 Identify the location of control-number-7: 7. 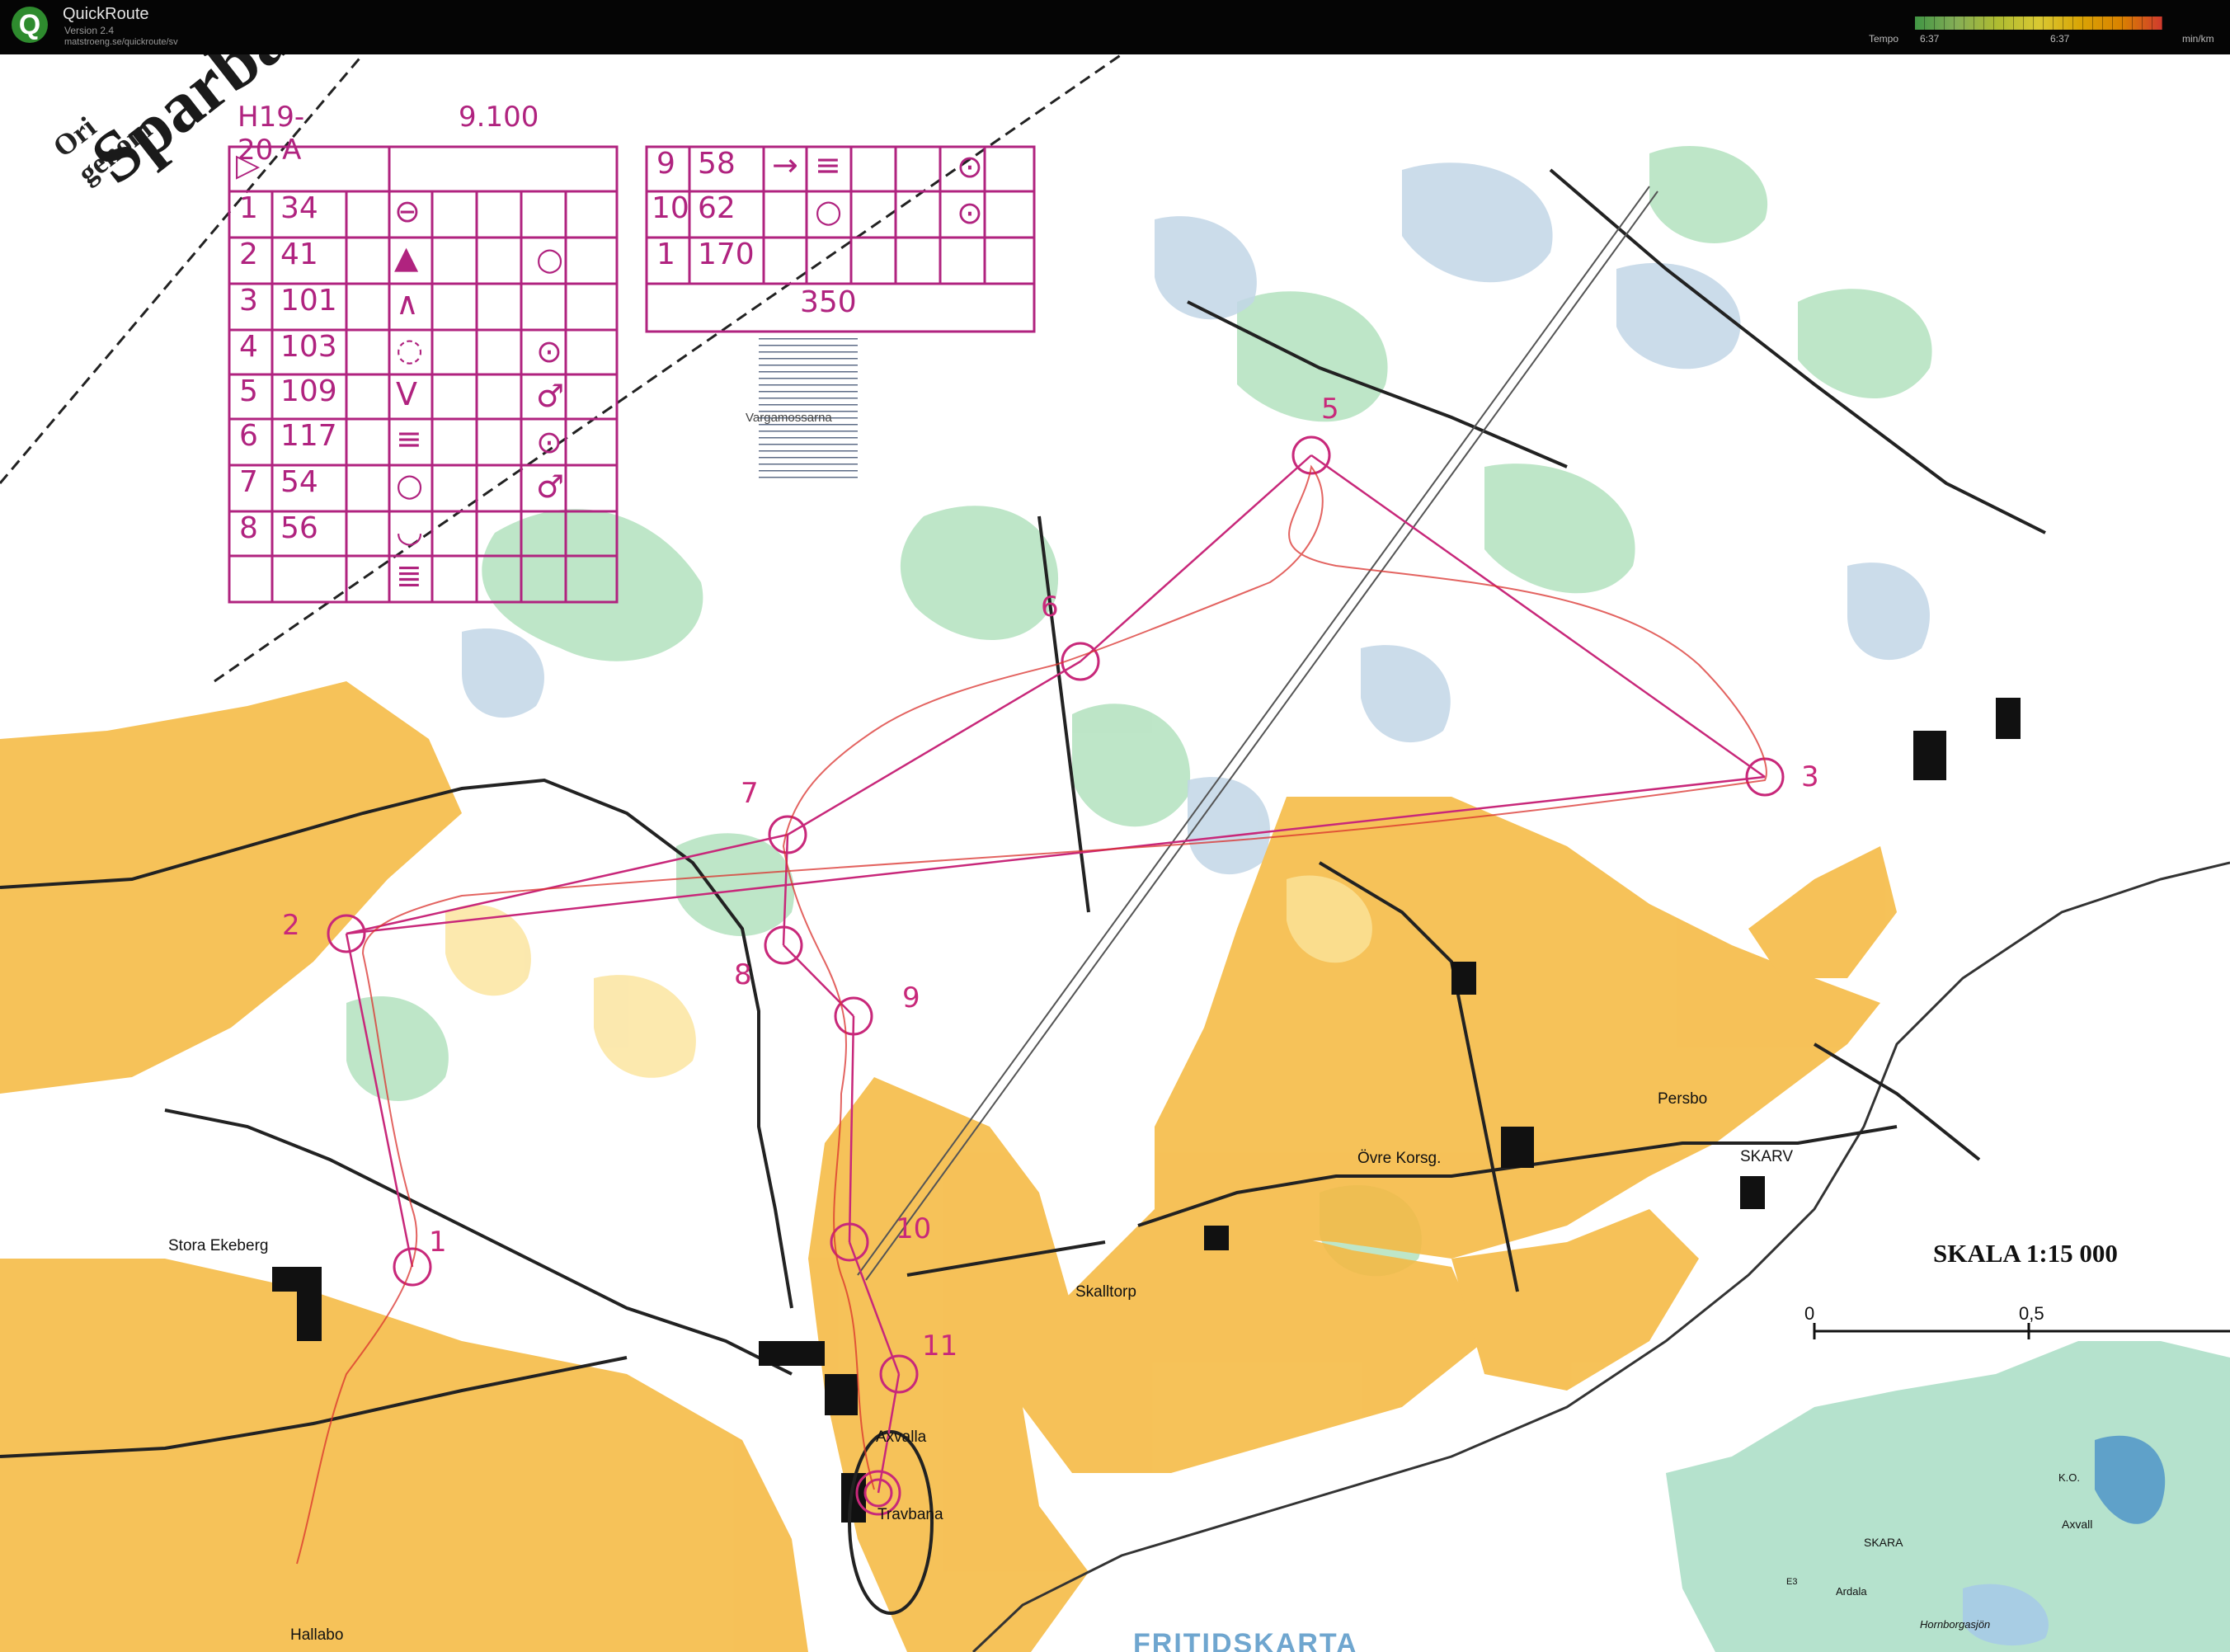
(750, 793).